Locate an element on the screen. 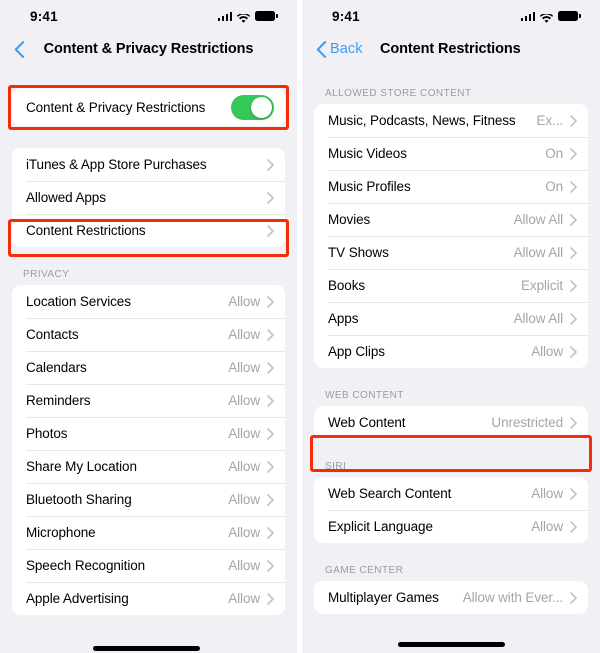 Image resolution: width=600 pixels, height=653 pixels. page-title: Content Restrictions is located at coordinates (450, 49).